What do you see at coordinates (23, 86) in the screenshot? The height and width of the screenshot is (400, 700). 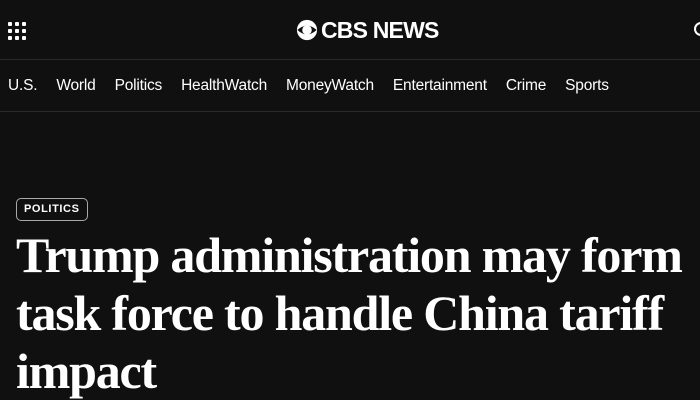 I see `nav-item-us: U.S.` at bounding box center [23, 86].